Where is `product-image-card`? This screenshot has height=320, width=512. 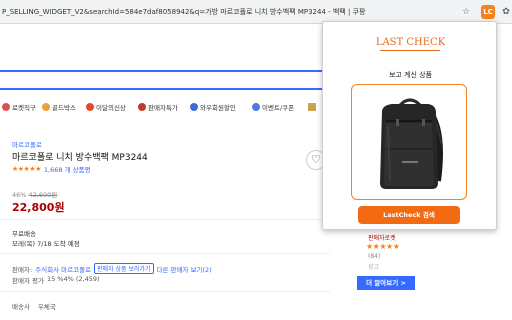 product-image-card is located at coordinates (409, 142).